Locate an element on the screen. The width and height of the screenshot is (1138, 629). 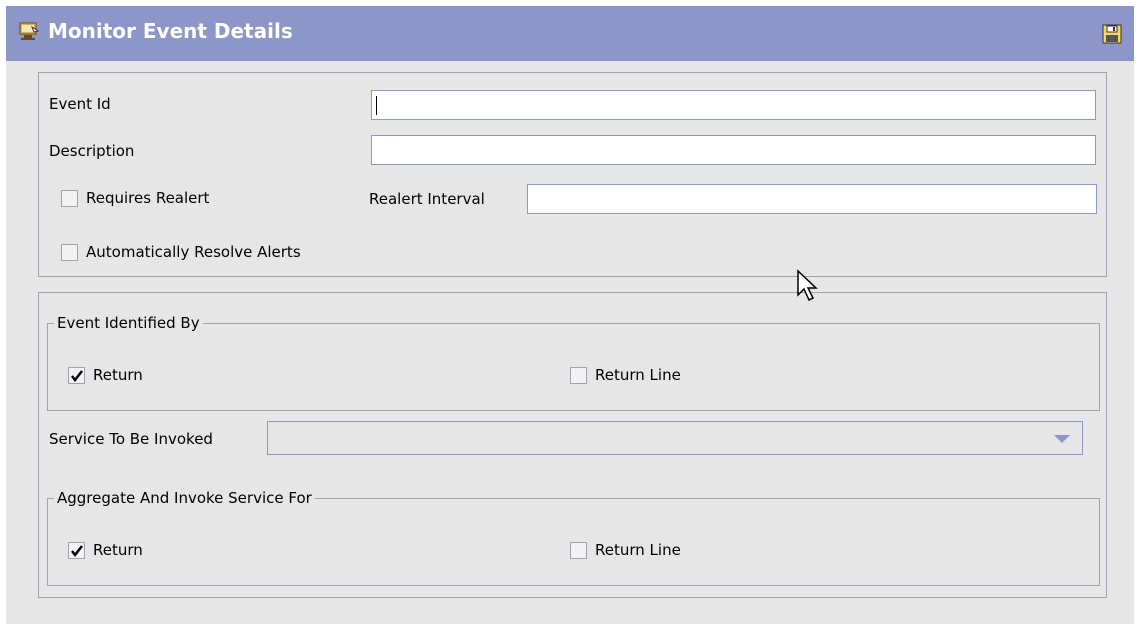
identified-return-row: Return is located at coordinates (105, 375).